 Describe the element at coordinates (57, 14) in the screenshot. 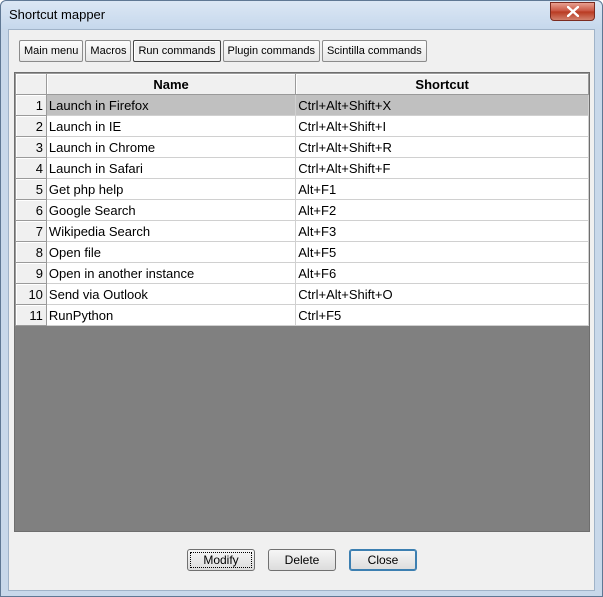

I see `window-title: Shortcut mapper` at that location.